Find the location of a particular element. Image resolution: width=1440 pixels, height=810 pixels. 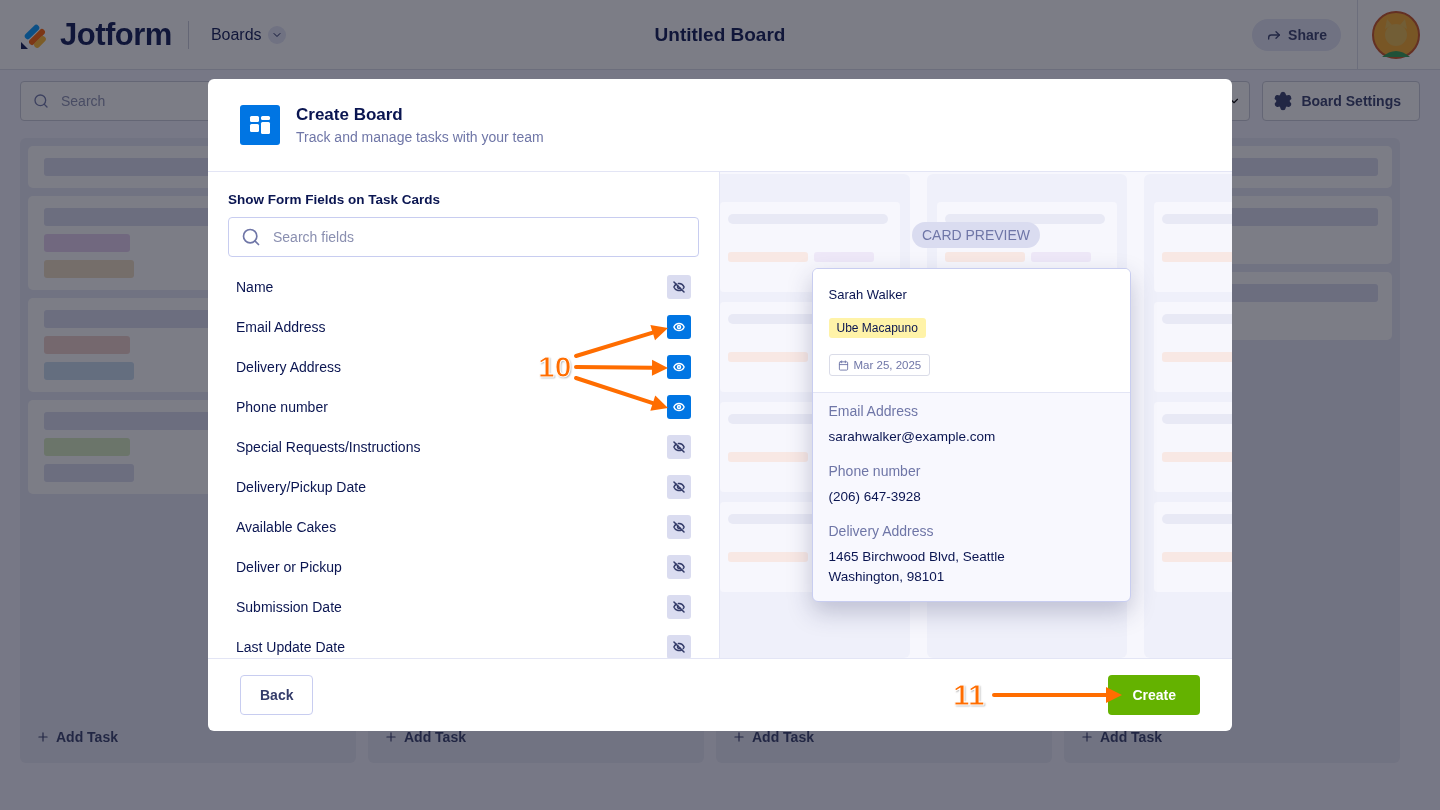

field-label: Deliver or Pickup is located at coordinates (289, 567).